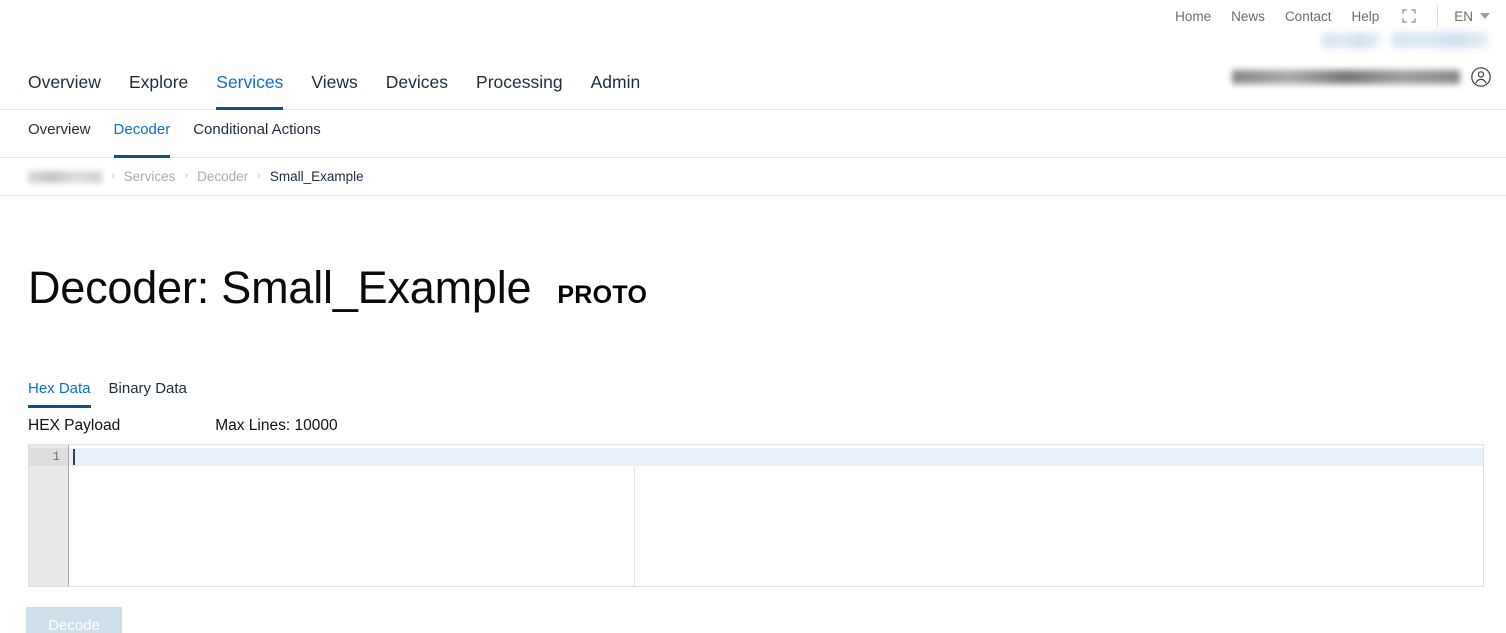  I want to click on nav-item-admin: Admin, so click(616, 86).